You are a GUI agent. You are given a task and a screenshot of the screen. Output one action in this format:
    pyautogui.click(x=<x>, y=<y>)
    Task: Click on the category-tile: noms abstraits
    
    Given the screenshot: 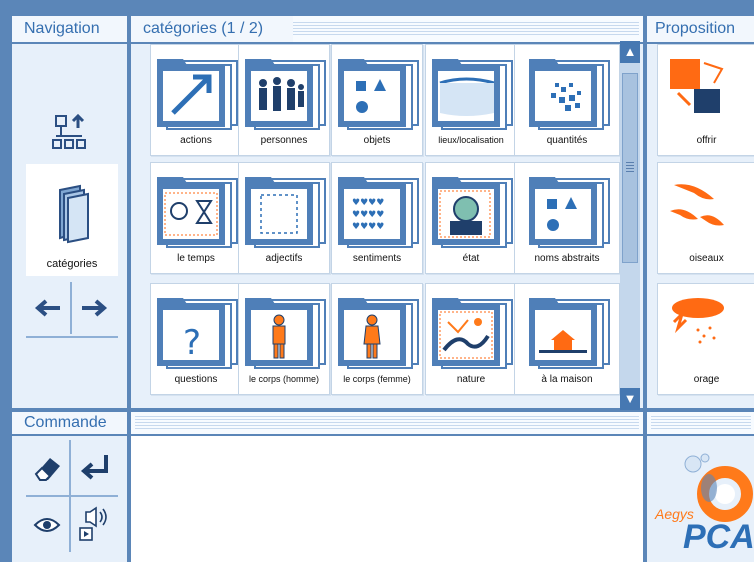 What is the action you would take?
    pyautogui.click(x=567, y=218)
    